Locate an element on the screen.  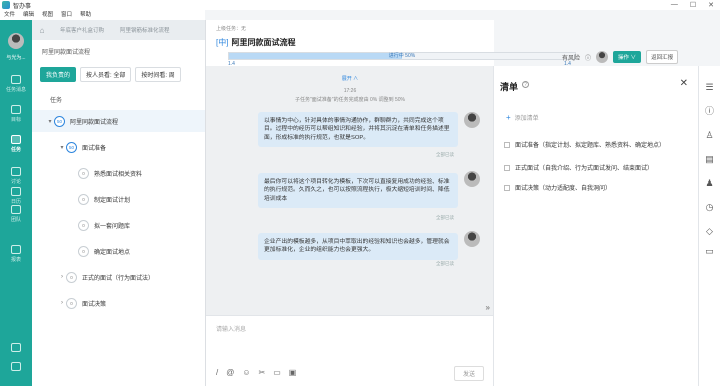
task-title: [中] 阿里同款面试流程 is located at coordinates (255, 42).